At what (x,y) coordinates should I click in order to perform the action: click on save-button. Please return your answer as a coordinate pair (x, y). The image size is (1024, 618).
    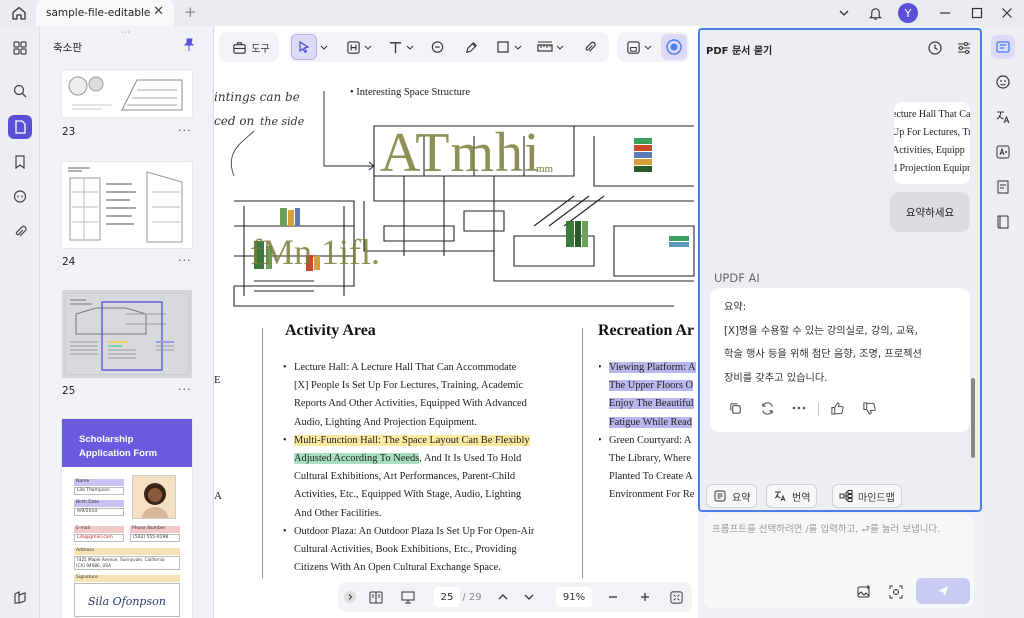
    Looking at the image, I should click on (633, 47).